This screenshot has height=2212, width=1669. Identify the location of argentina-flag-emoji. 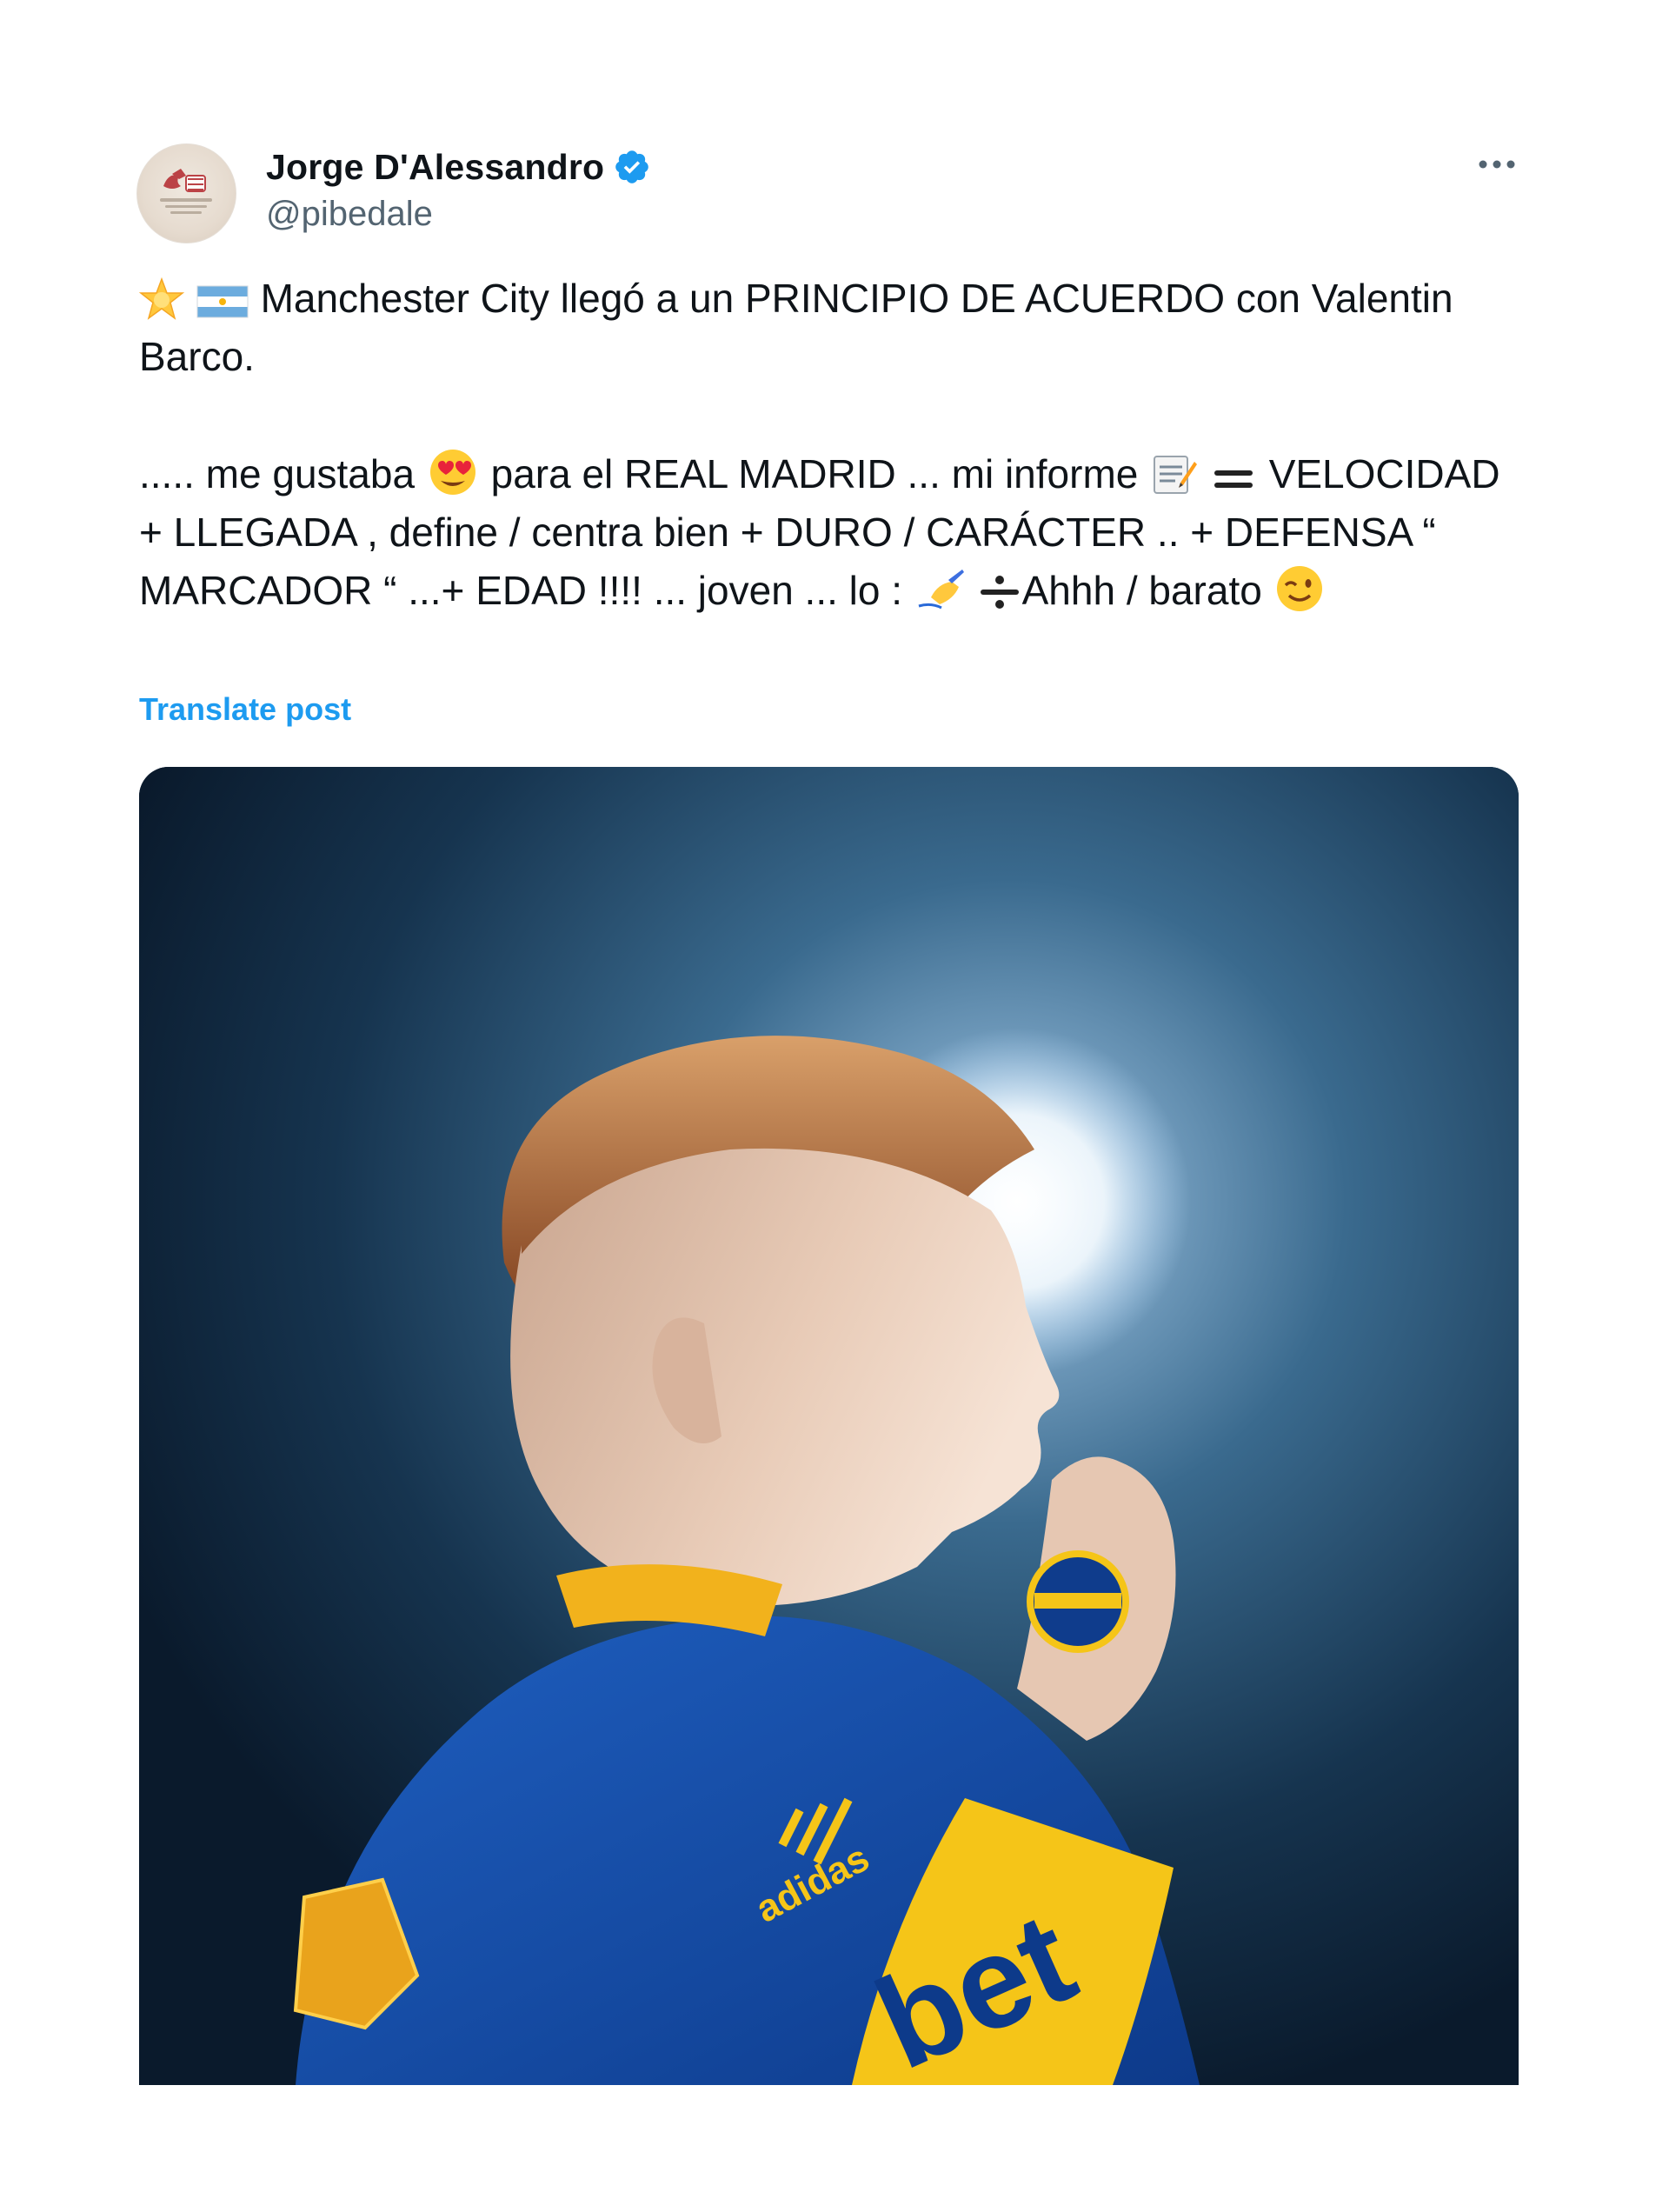
(222, 302).